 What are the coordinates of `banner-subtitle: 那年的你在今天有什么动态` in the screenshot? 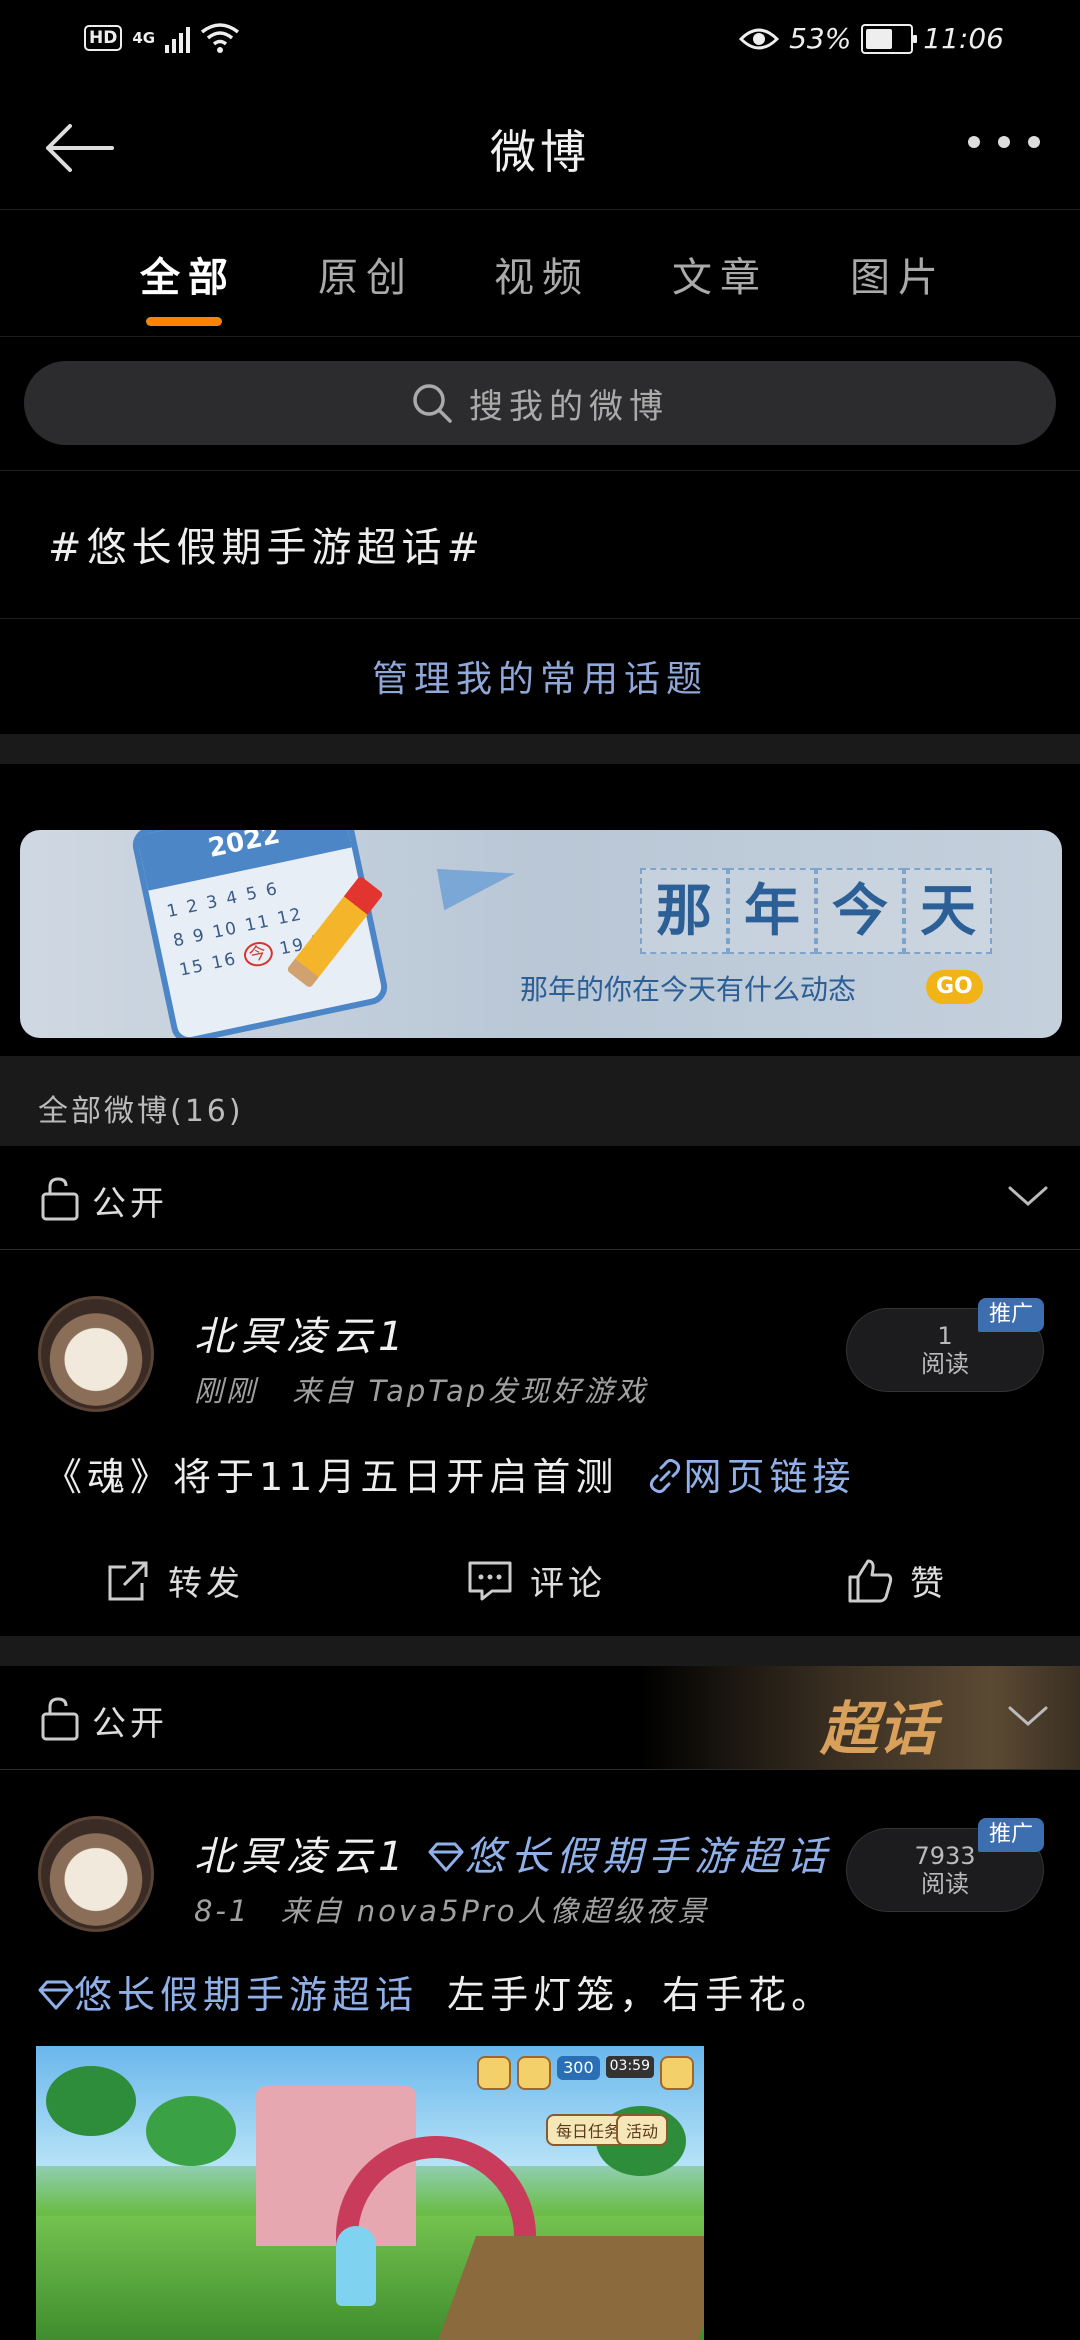 It's located at (688, 989).